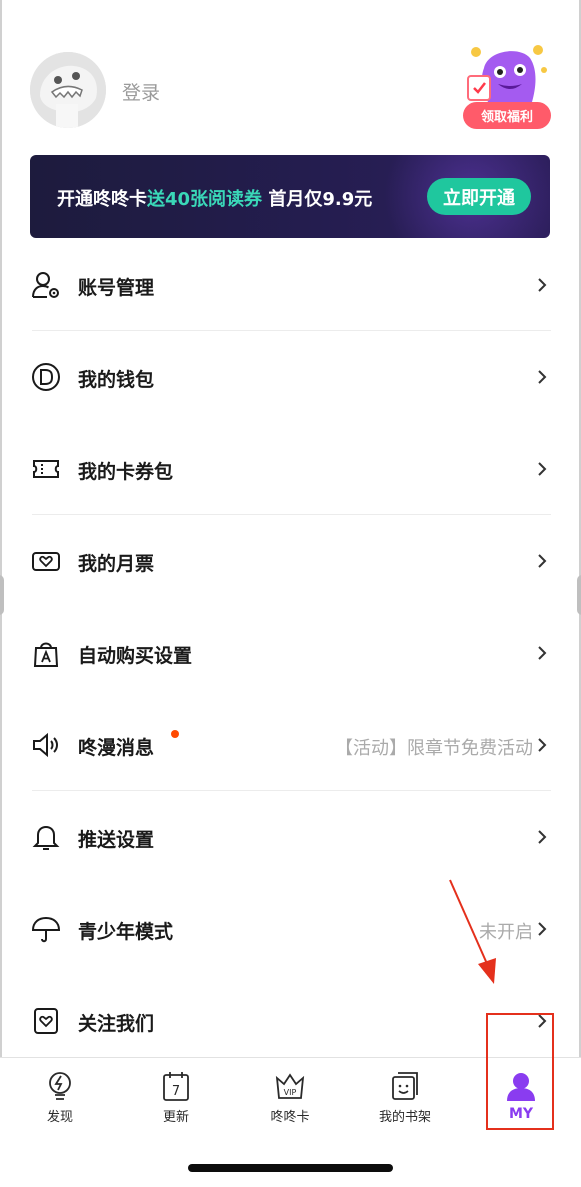 The height and width of the screenshot is (1187, 581). I want to click on menu-item-label: 账号管理, so click(116, 288).